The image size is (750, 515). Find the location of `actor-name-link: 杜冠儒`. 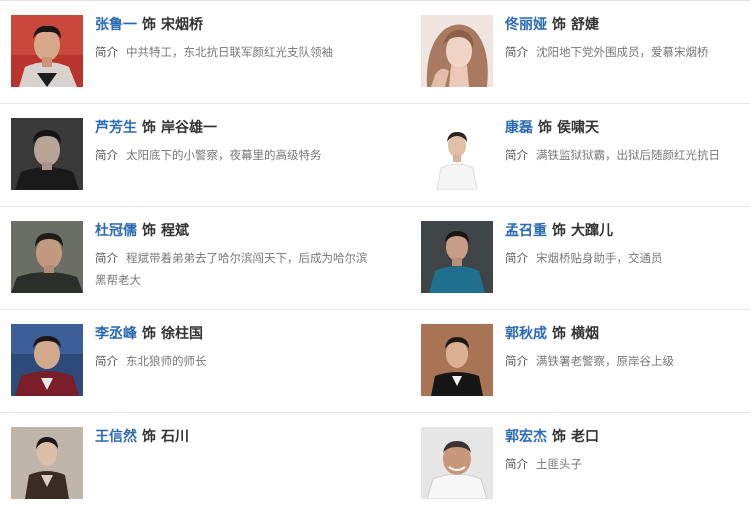

actor-name-link: 杜冠儒 is located at coordinates (116, 231).